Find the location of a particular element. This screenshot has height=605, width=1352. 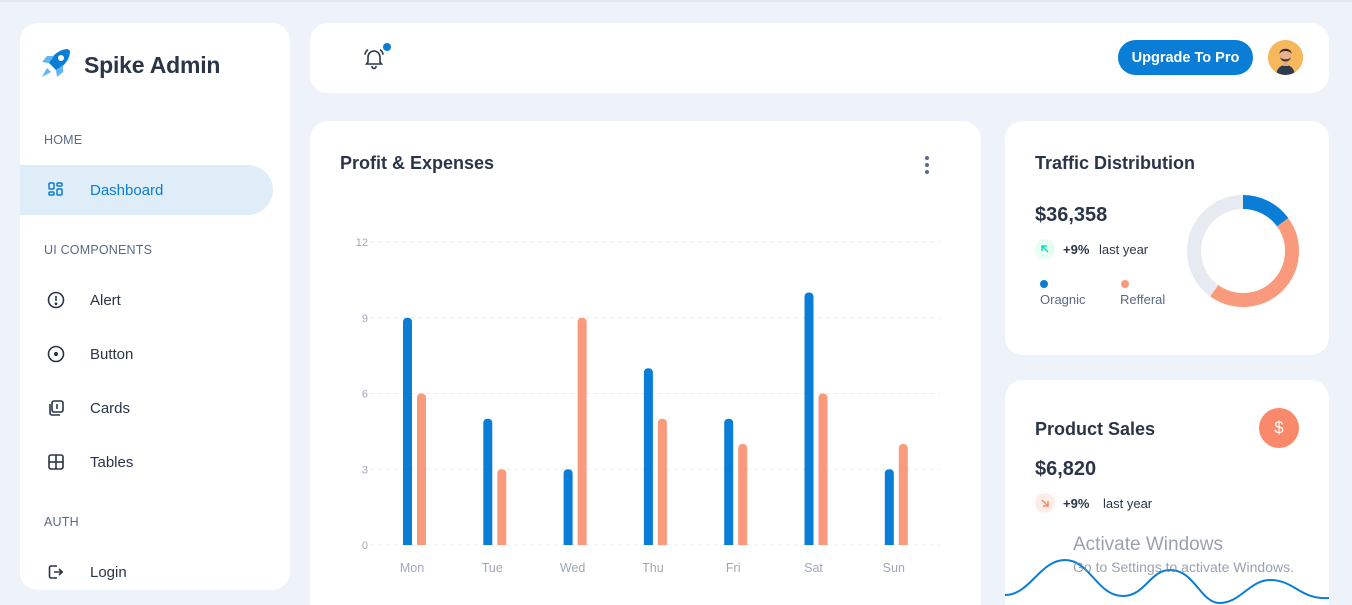

login-icon is located at coordinates (56, 572).